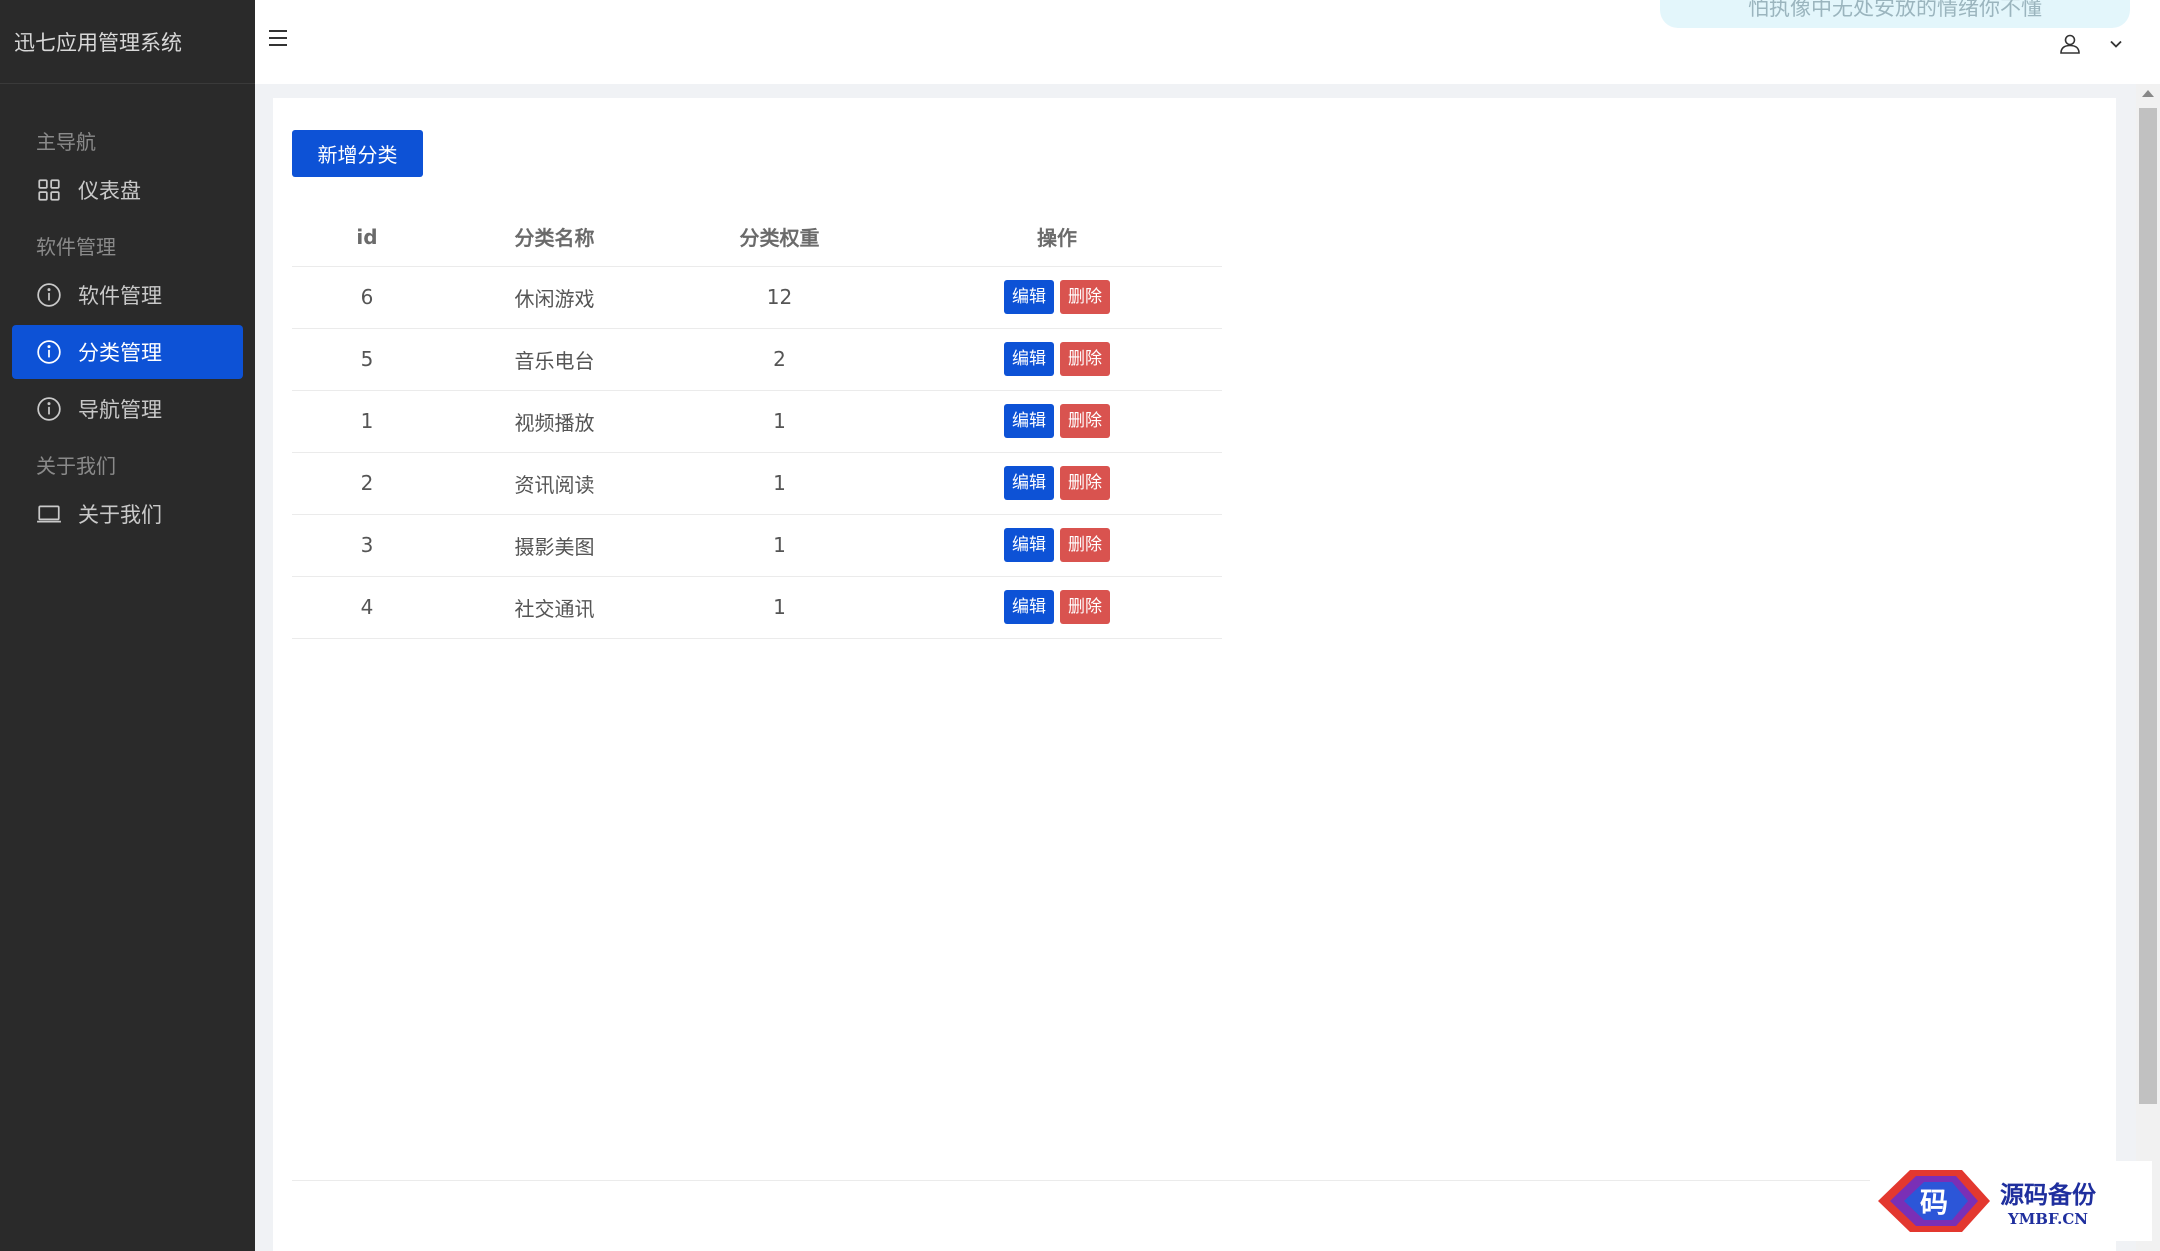 The width and height of the screenshot is (2160, 1251). Describe the element at coordinates (2048, 1194) in the screenshot. I see `watermark-title: 源码备份` at that location.